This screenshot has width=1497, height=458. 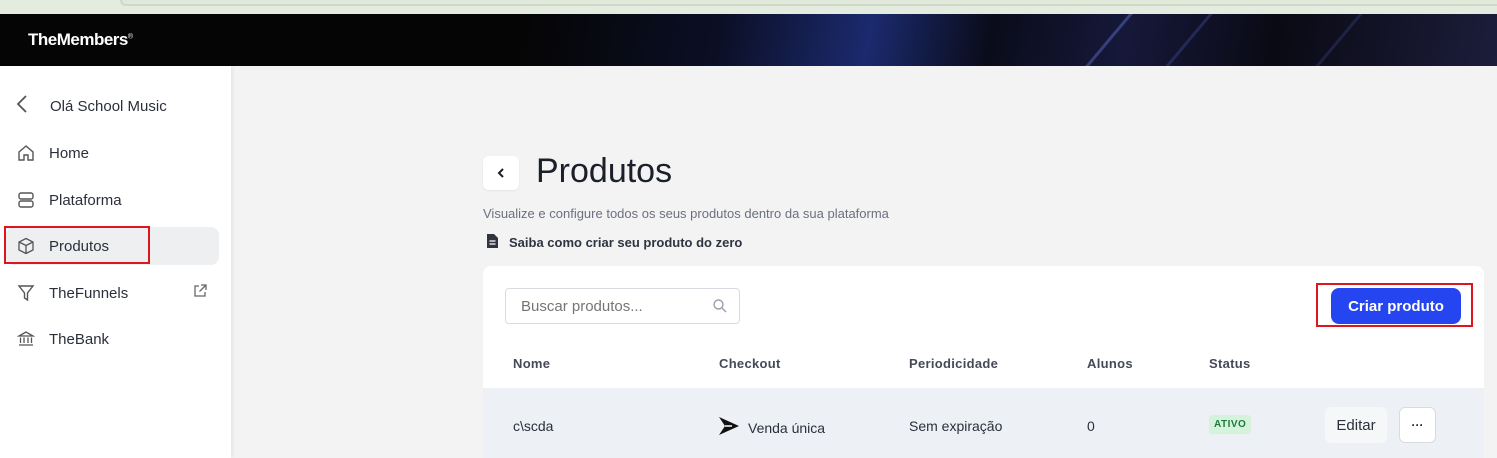 What do you see at coordinates (748, 7) in the screenshot?
I see `browser-top-strip` at bounding box center [748, 7].